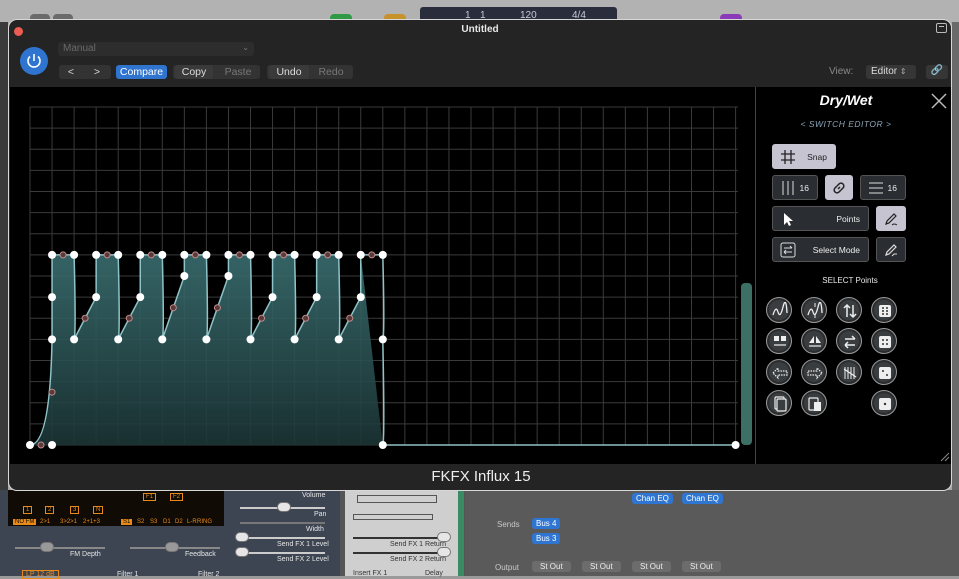  Describe the element at coordinates (944, 456) in the screenshot. I see `resize-grip-icon` at that location.